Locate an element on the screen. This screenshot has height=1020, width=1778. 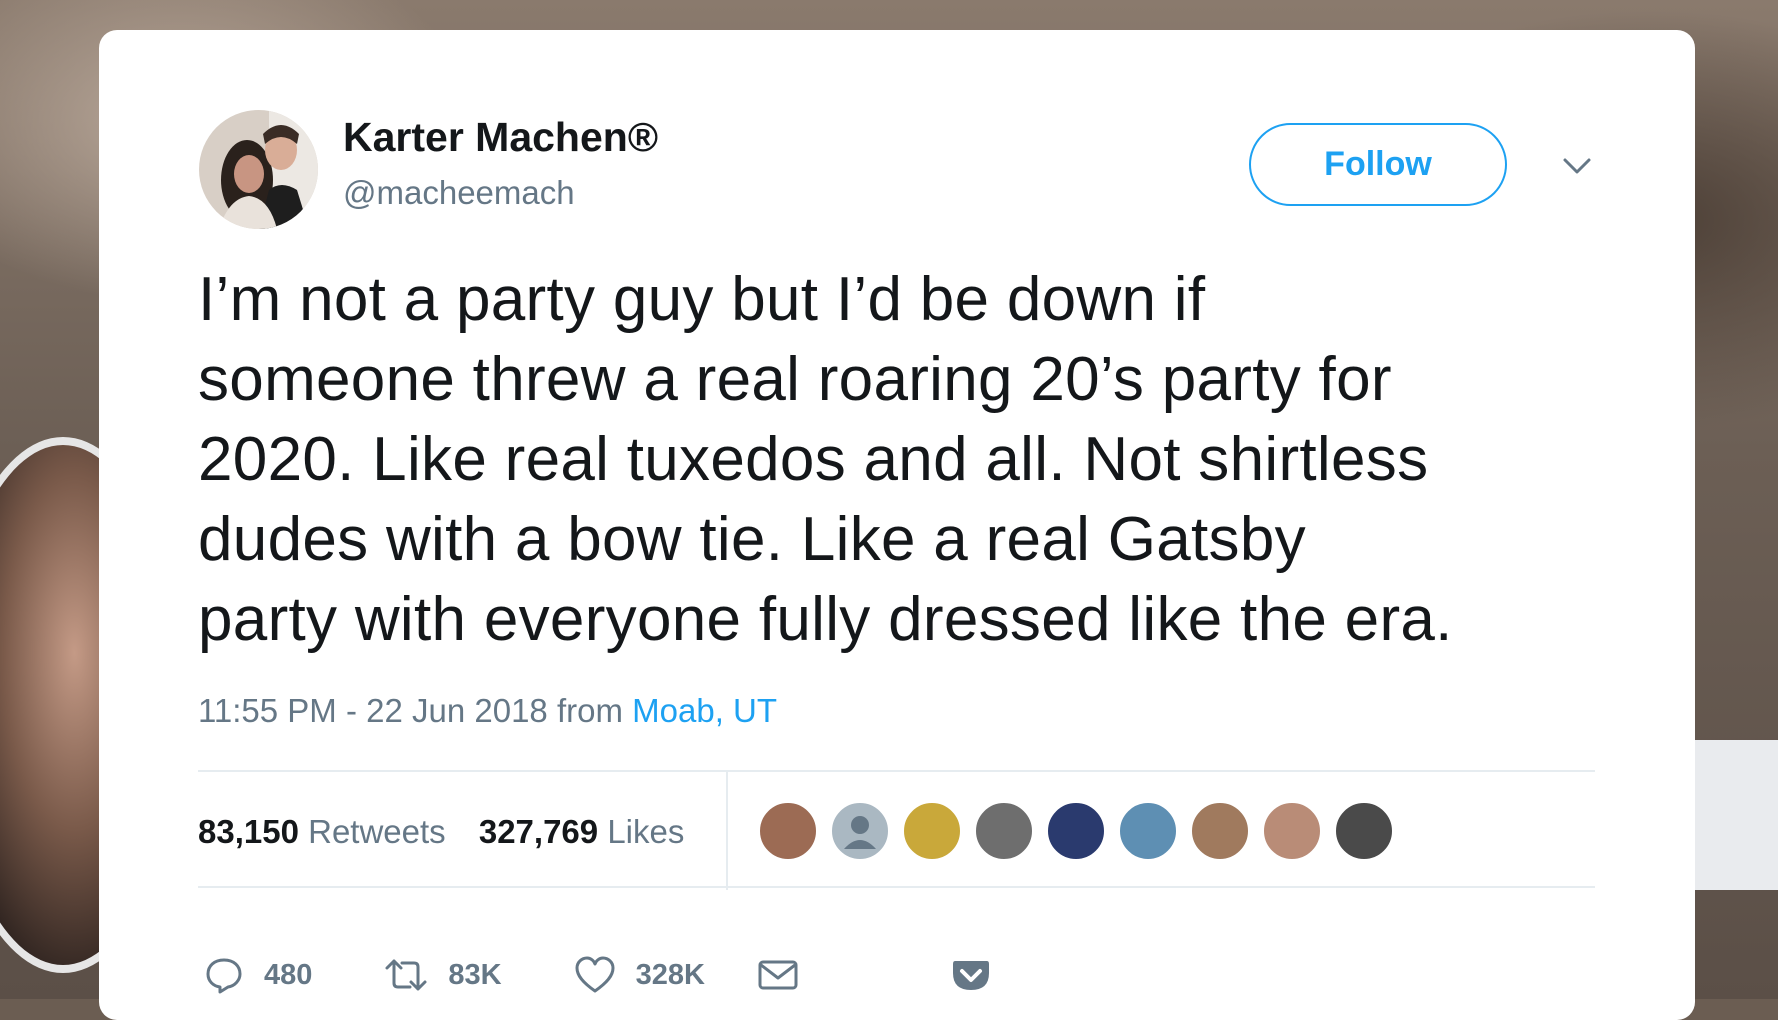
heart-icon is located at coordinates (595, 974).